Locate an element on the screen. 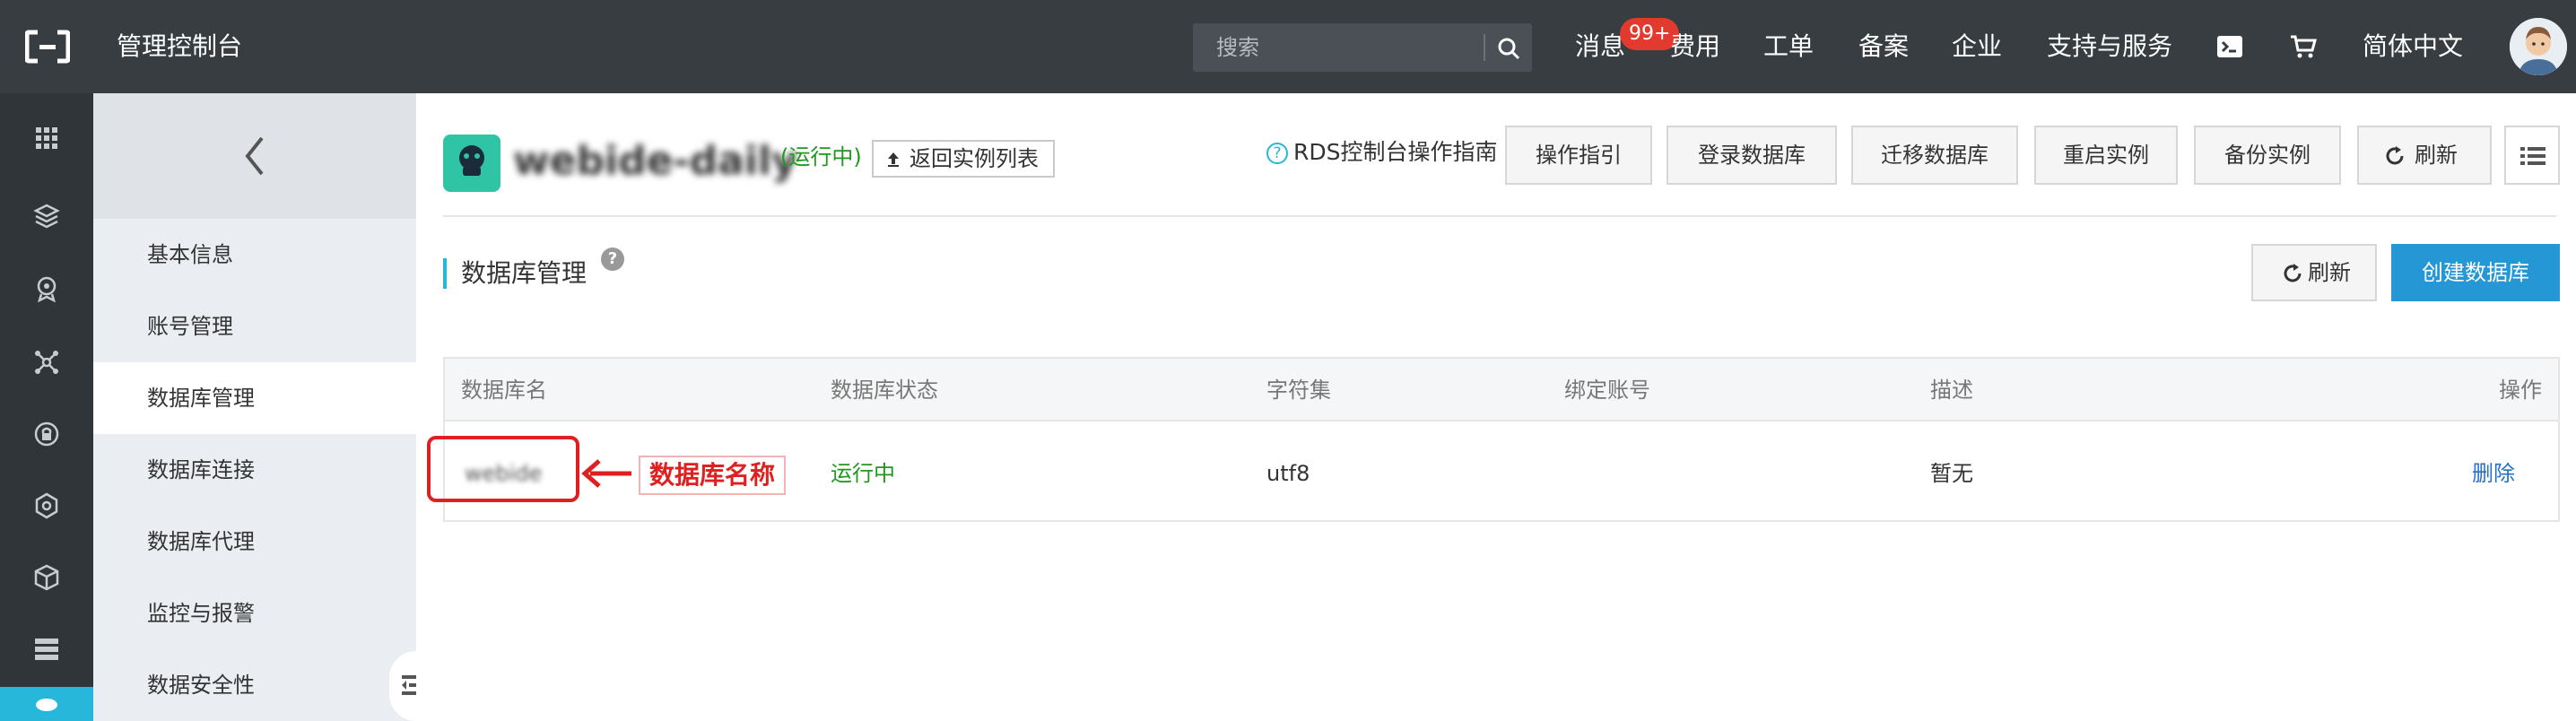  nav-messages: 消息 is located at coordinates (1600, 46).